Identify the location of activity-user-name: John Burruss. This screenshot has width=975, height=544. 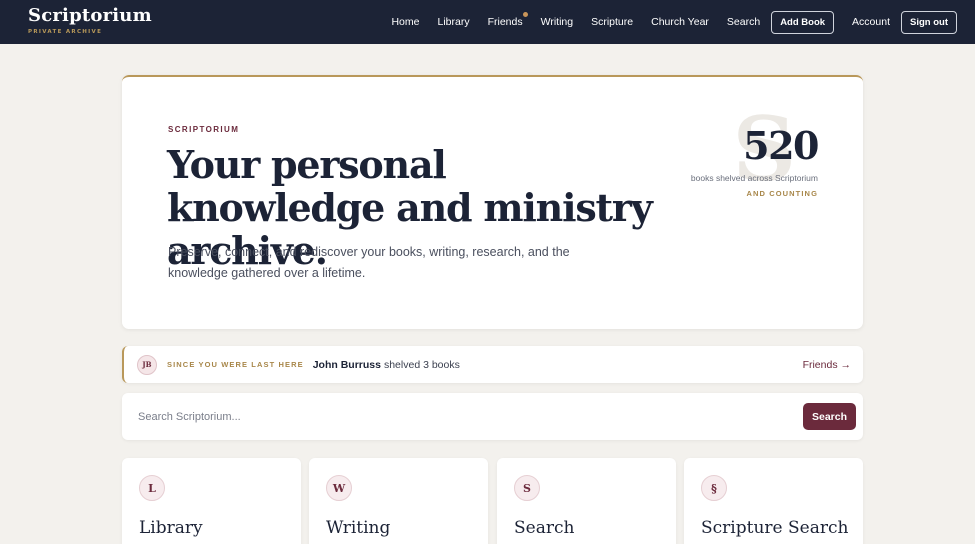
(346, 364).